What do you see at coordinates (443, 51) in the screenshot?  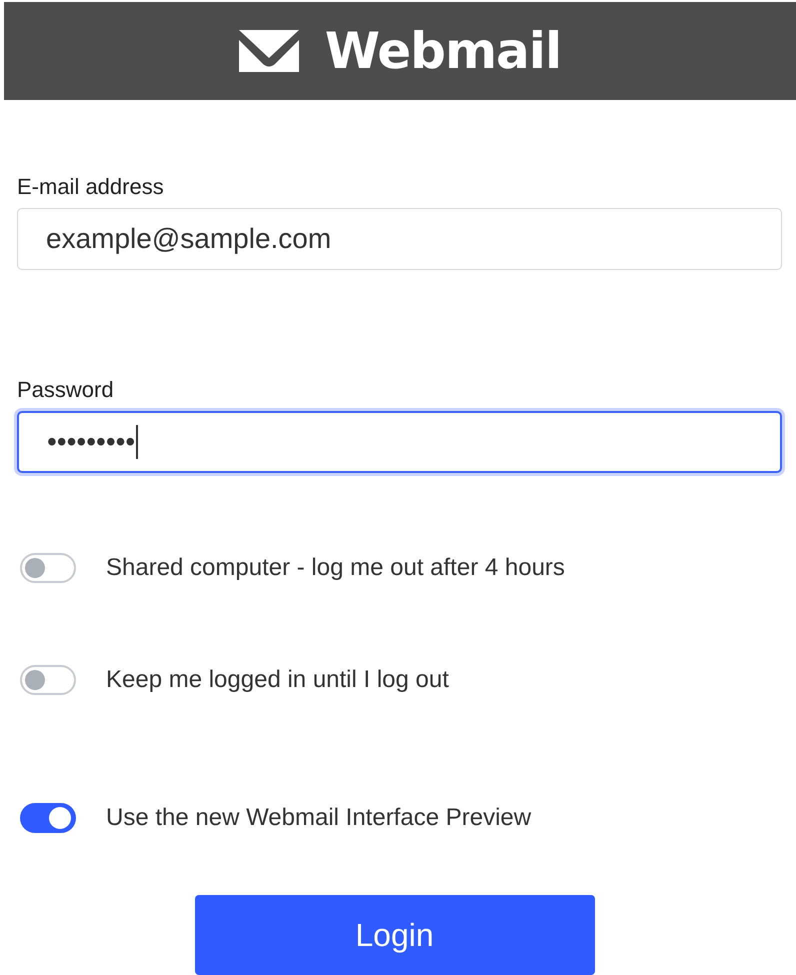 I see `app-title: Webmail` at bounding box center [443, 51].